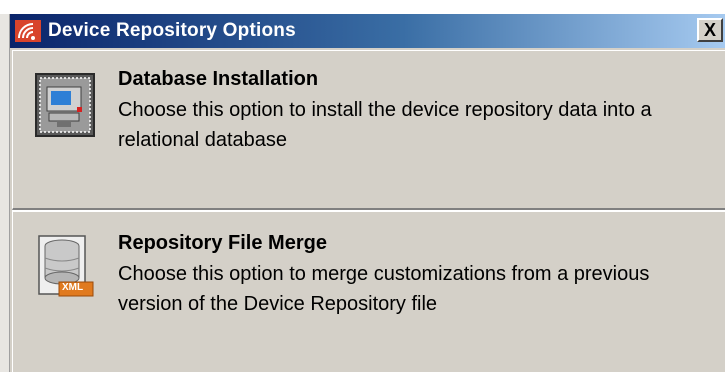  What do you see at coordinates (222, 243) in the screenshot?
I see `option-title: Repository File Merge` at bounding box center [222, 243].